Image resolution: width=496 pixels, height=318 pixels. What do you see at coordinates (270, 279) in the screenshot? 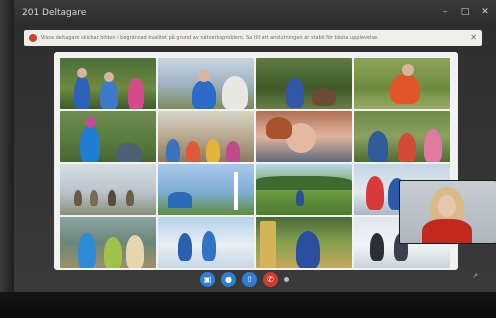
I see `hang-up-button: ✆` at bounding box center [270, 279].